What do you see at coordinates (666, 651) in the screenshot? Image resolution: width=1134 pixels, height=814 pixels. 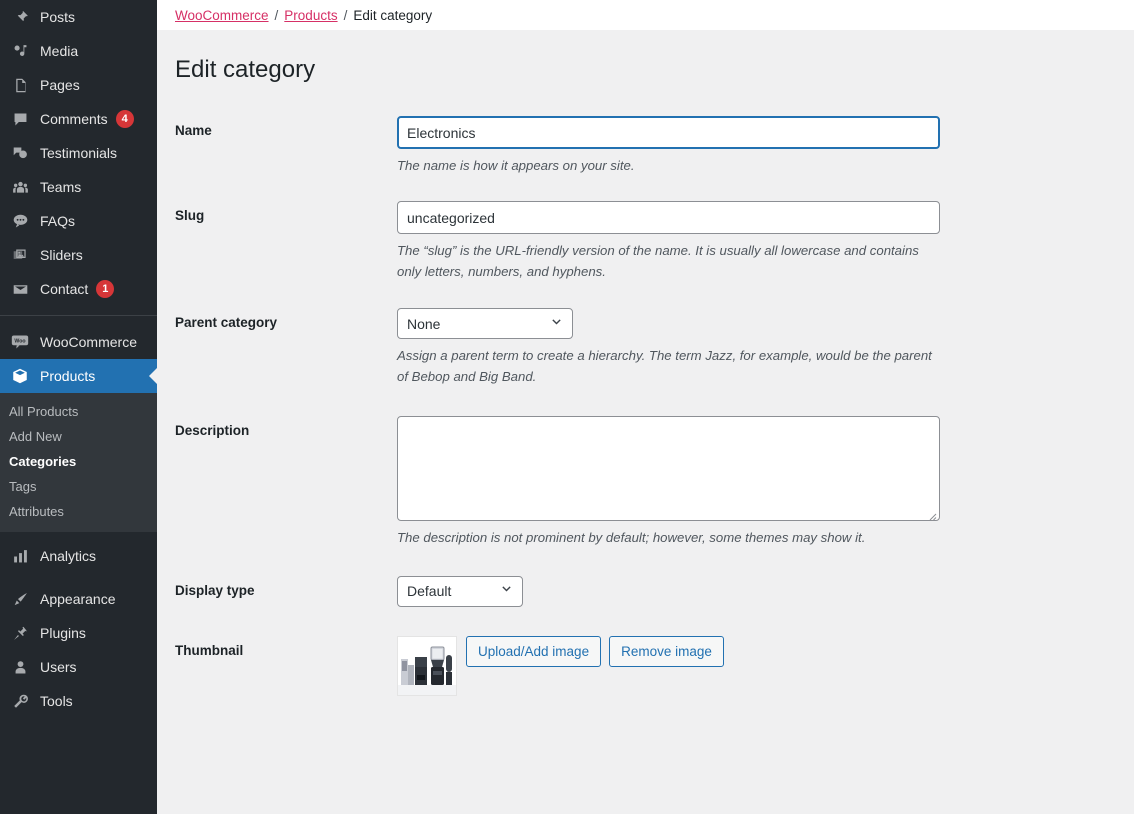 I see `remove-image-button: Remove image` at bounding box center [666, 651].